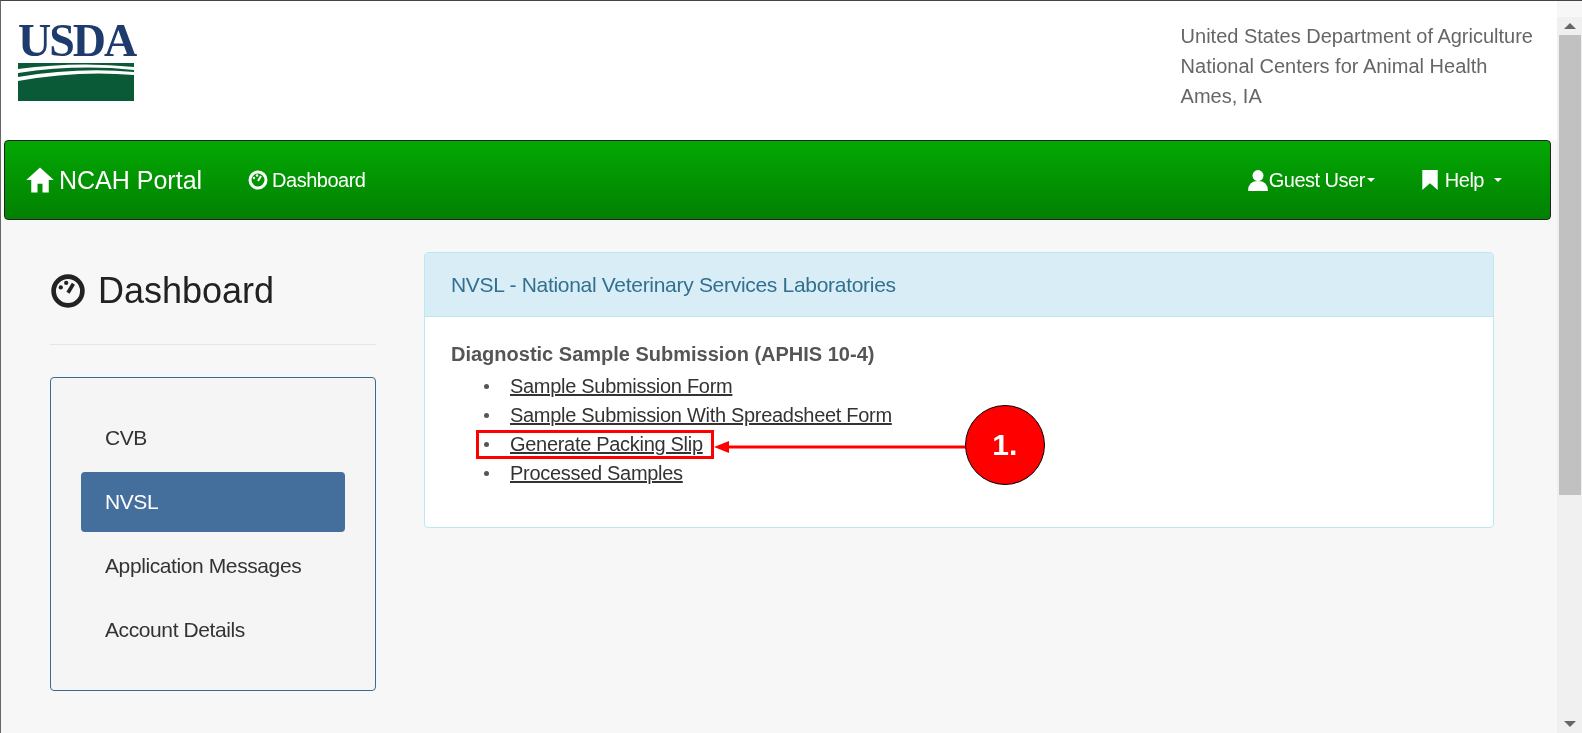 This screenshot has height=733, width=1582. Describe the element at coordinates (76, 61) in the screenshot. I see `usda-logo: USDA` at that location.